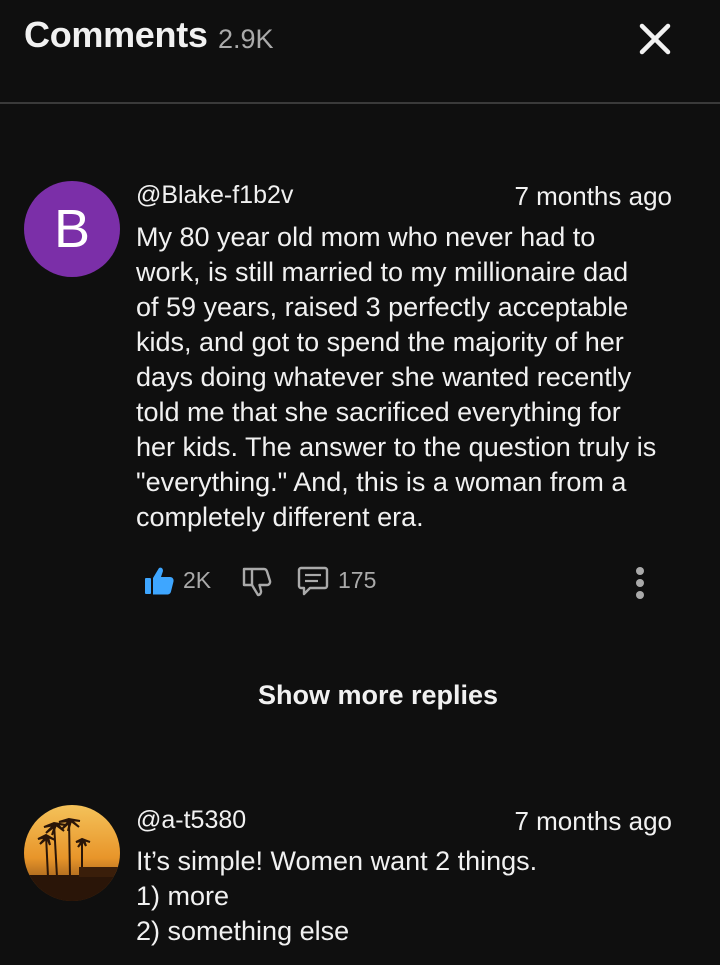  Describe the element at coordinates (366, 237) in the screenshot. I see `comment-line: My 80 year old mom who never had to` at that location.